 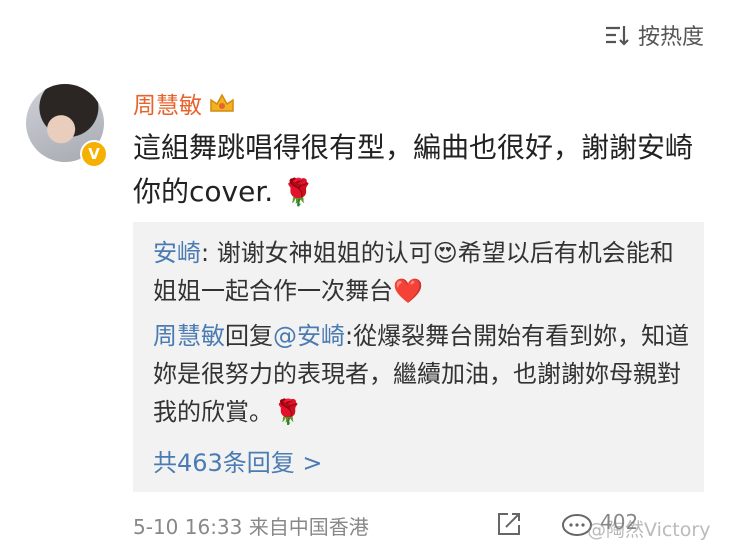 I want to click on sort-by-hot-button: 按热度, so click(x=654, y=35).